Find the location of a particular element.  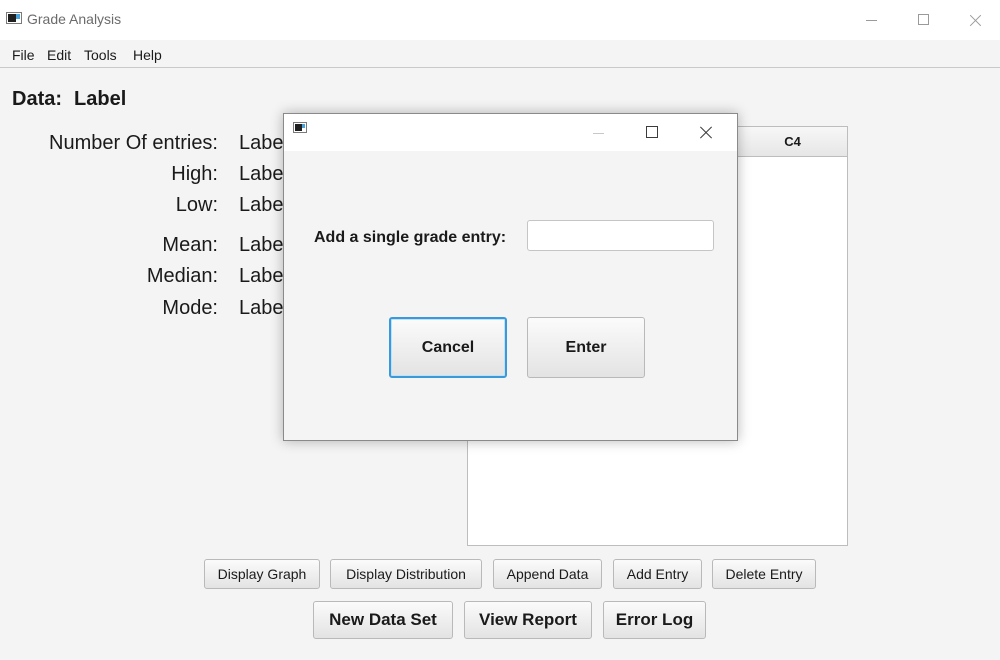

stat-label-entries: Number Of entries: is located at coordinates (133, 143).